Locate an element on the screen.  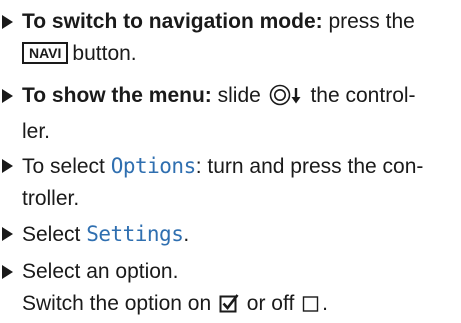
step-4-text-b: . is located at coordinates (186, 234).